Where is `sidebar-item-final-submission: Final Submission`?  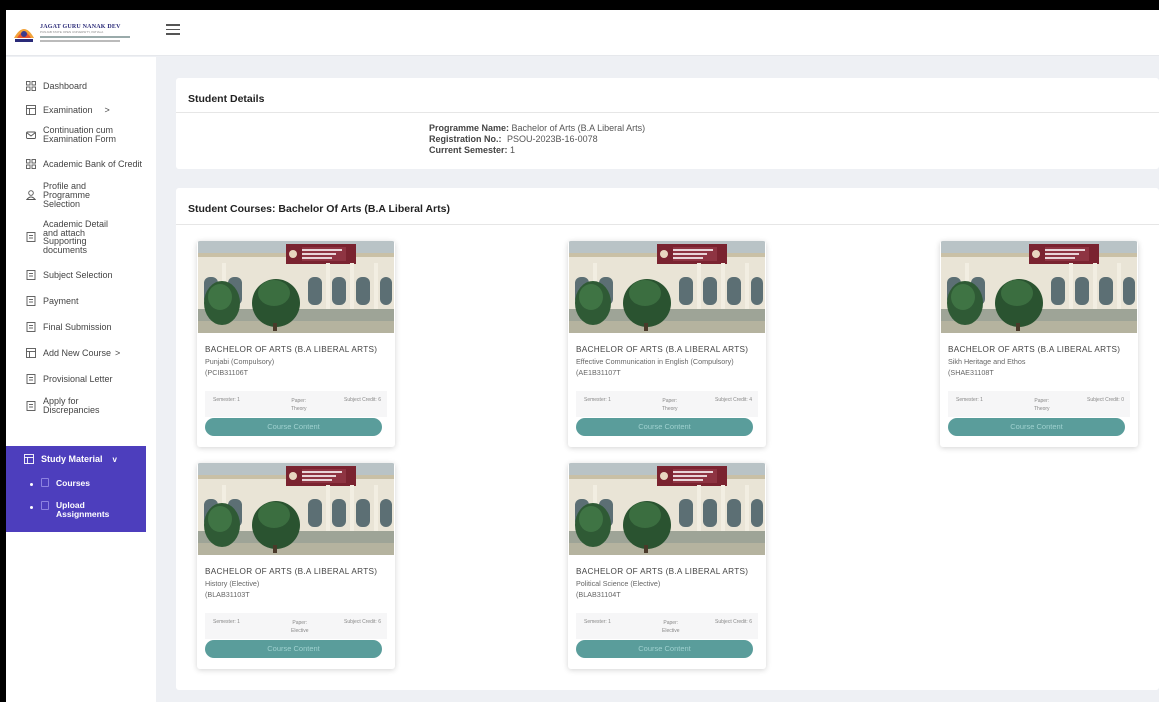 sidebar-item-final-submission: Final Submission is located at coordinates (81, 326).